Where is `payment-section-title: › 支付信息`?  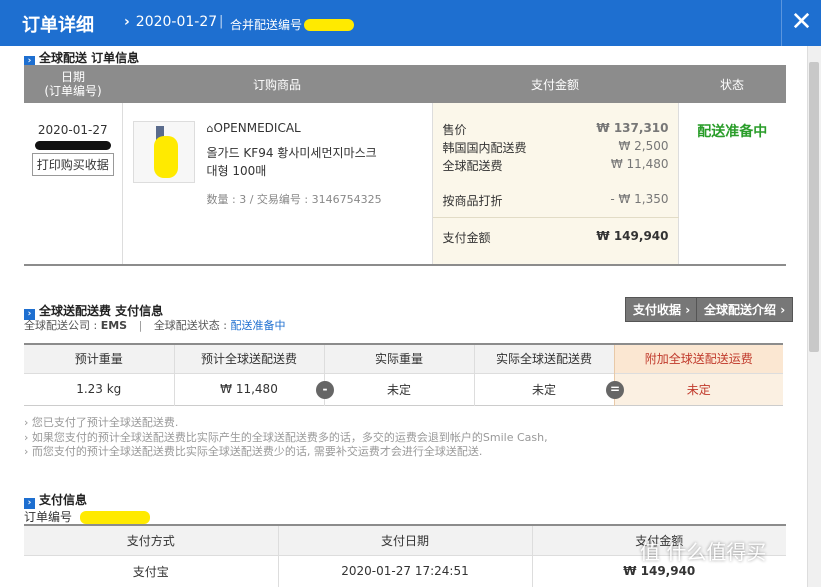 payment-section-title: › 支付信息 is located at coordinates (55, 500).